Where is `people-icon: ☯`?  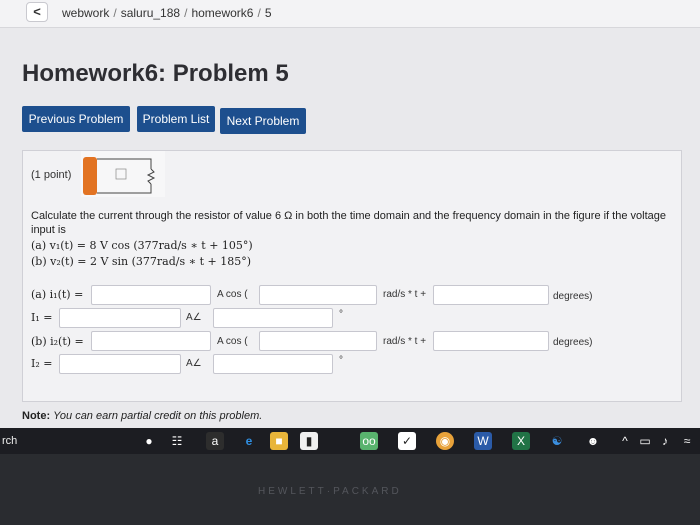 people-icon: ☯ is located at coordinates (557, 441).